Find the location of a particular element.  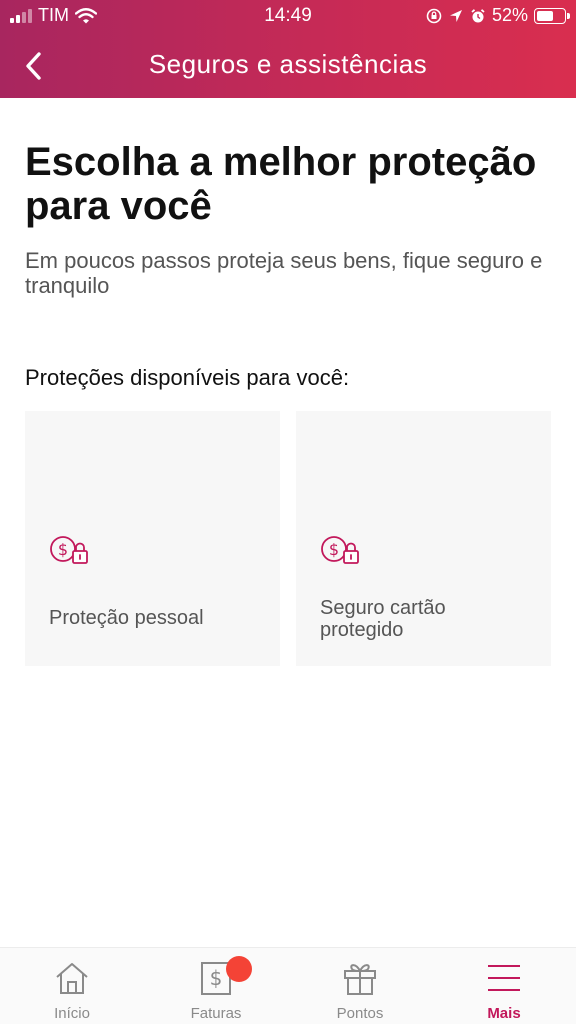

tab-pontos: Pontos is located at coordinates (360, 986).